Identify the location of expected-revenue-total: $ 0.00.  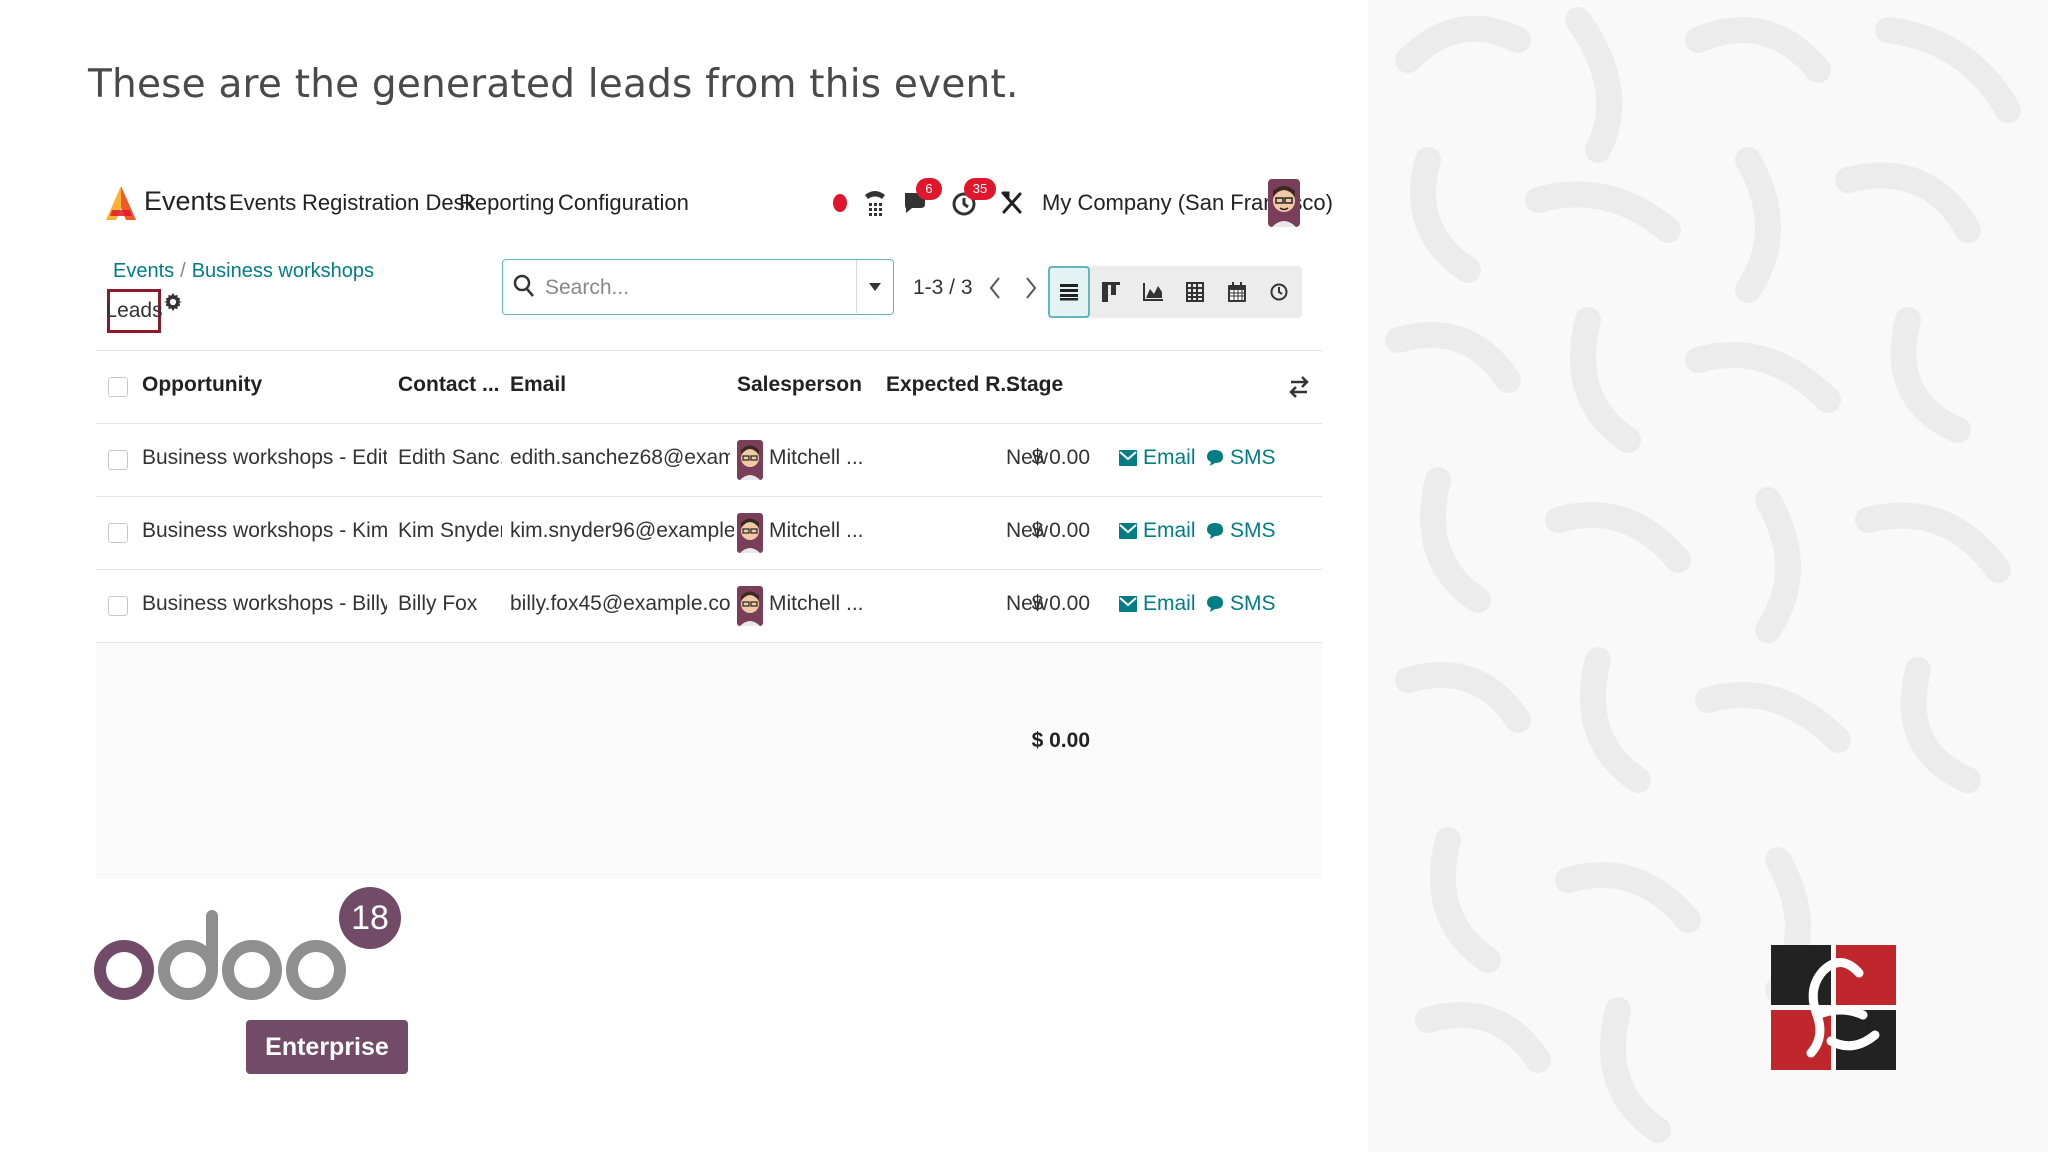
(1060, 740).